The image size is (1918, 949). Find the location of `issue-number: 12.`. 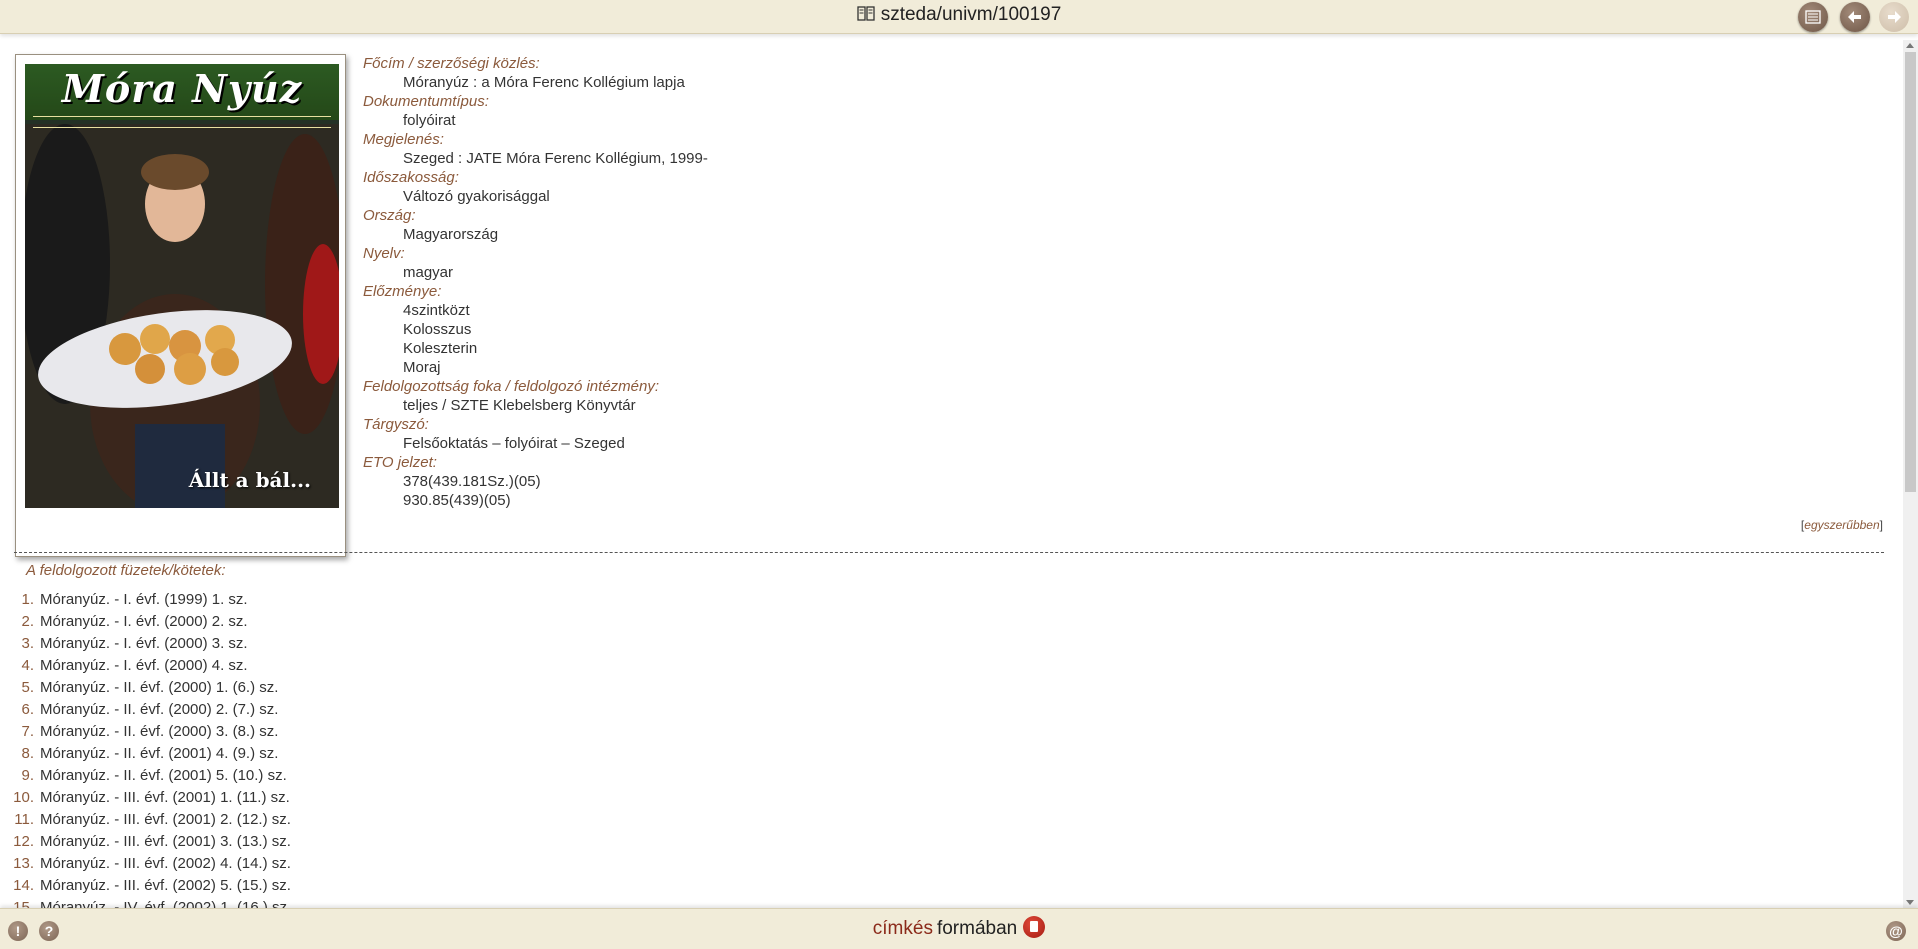

issue-number: 12. is located at coordinates (23, 841).